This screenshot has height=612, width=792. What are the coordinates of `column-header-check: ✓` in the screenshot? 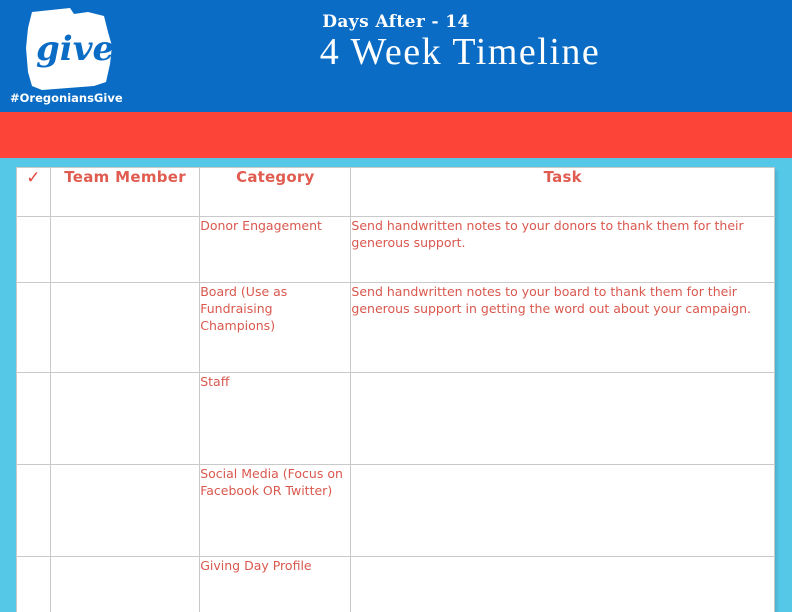 It's located at (33, 192).